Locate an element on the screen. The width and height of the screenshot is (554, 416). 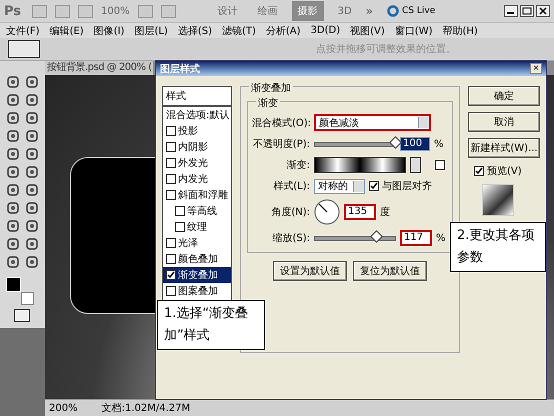
style-label: 内发光 is located at coordinates (193, 179).